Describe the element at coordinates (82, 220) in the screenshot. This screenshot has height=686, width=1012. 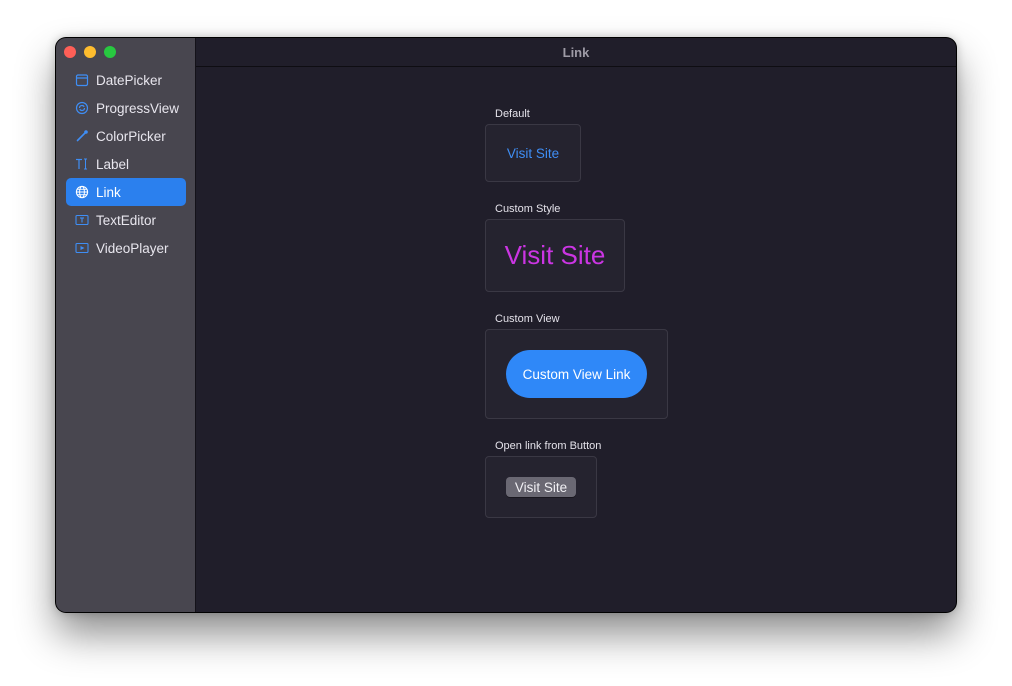
I see `textbox-icon` at that location.